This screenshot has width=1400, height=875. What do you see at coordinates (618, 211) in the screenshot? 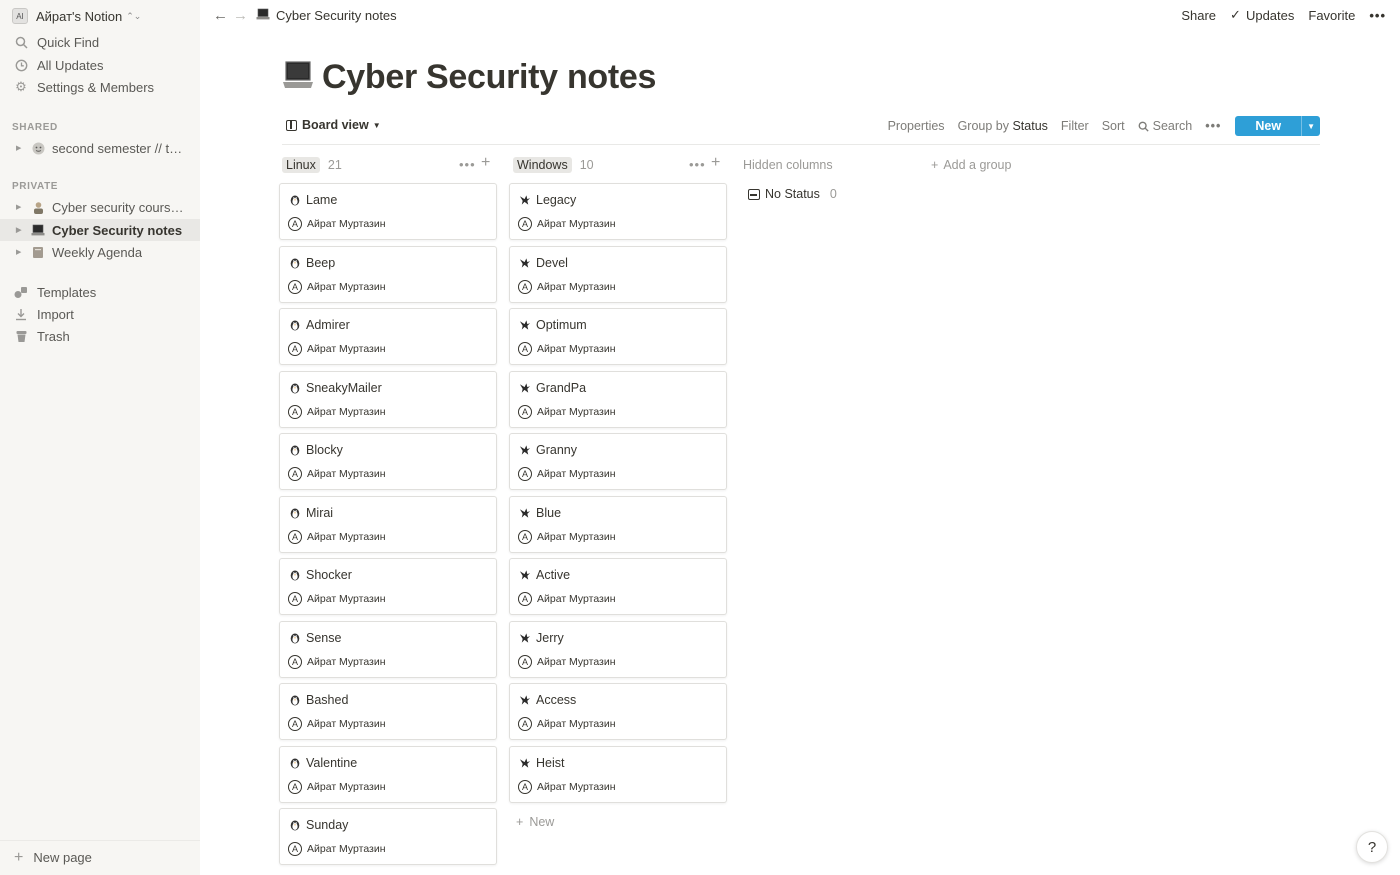
I see `board-card: Legacy A Айрат Муртазин` at bounding box center [618, 211].